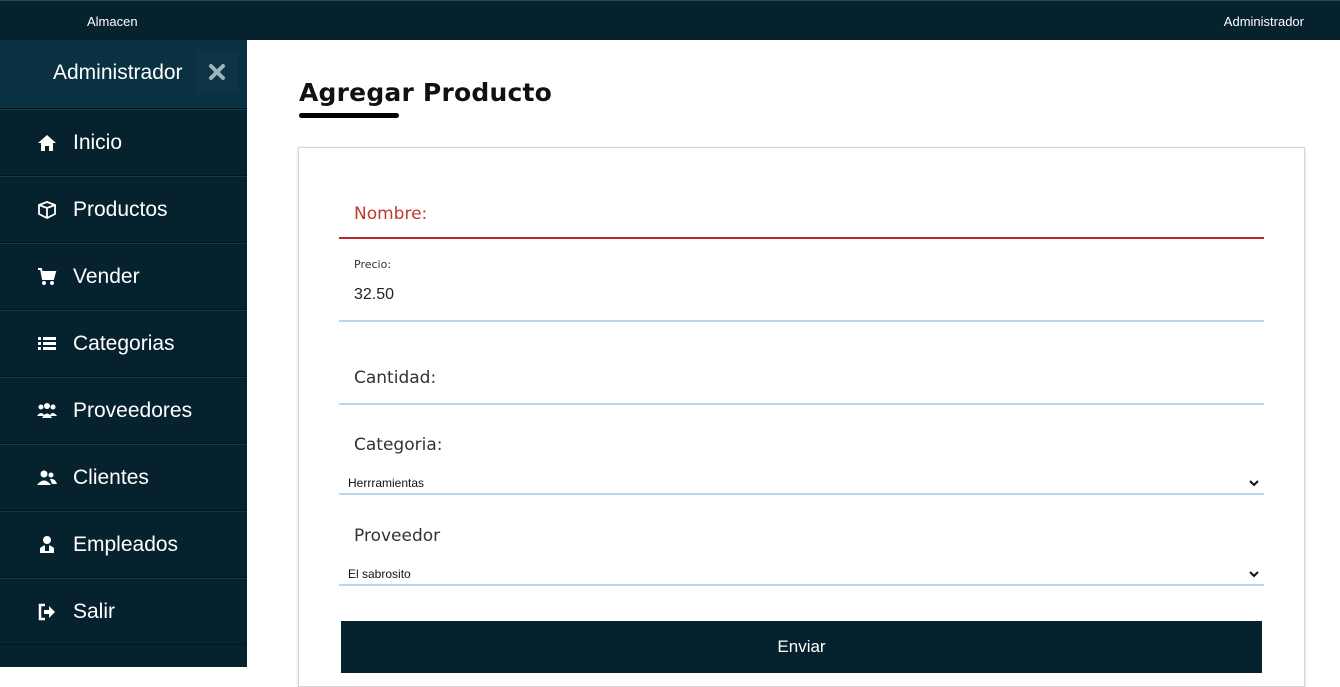 The image size is (1340, 687). I want to click on home-icon, so click(47, 143).